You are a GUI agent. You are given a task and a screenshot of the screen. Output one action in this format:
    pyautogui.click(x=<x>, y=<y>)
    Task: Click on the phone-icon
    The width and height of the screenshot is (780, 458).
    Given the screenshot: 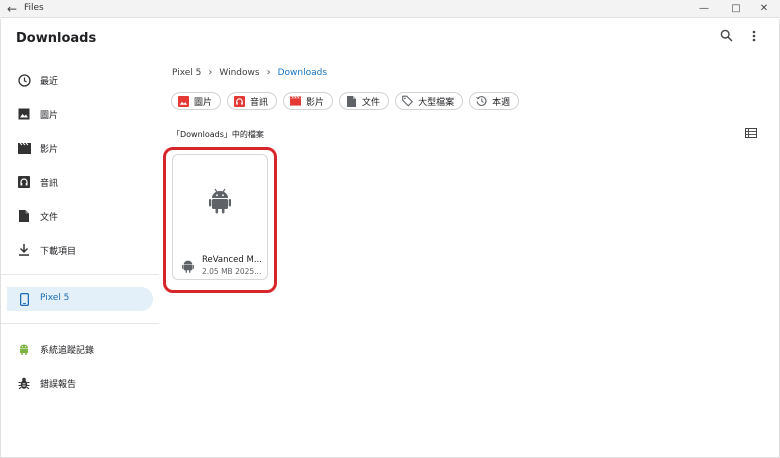 What is the action you would take?
    pyautogui.click(x=24, y=299)
    